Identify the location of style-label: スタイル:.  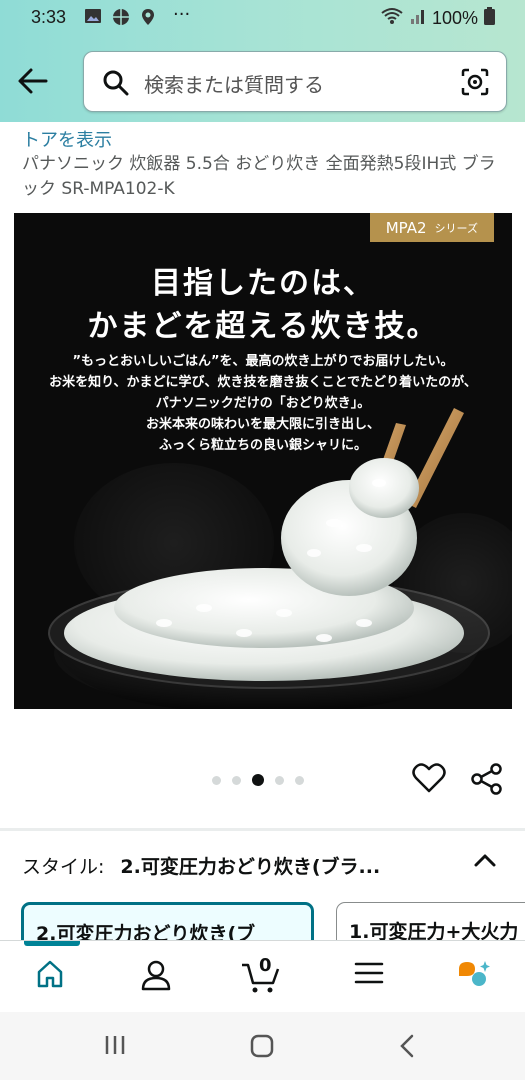
(63, 867).